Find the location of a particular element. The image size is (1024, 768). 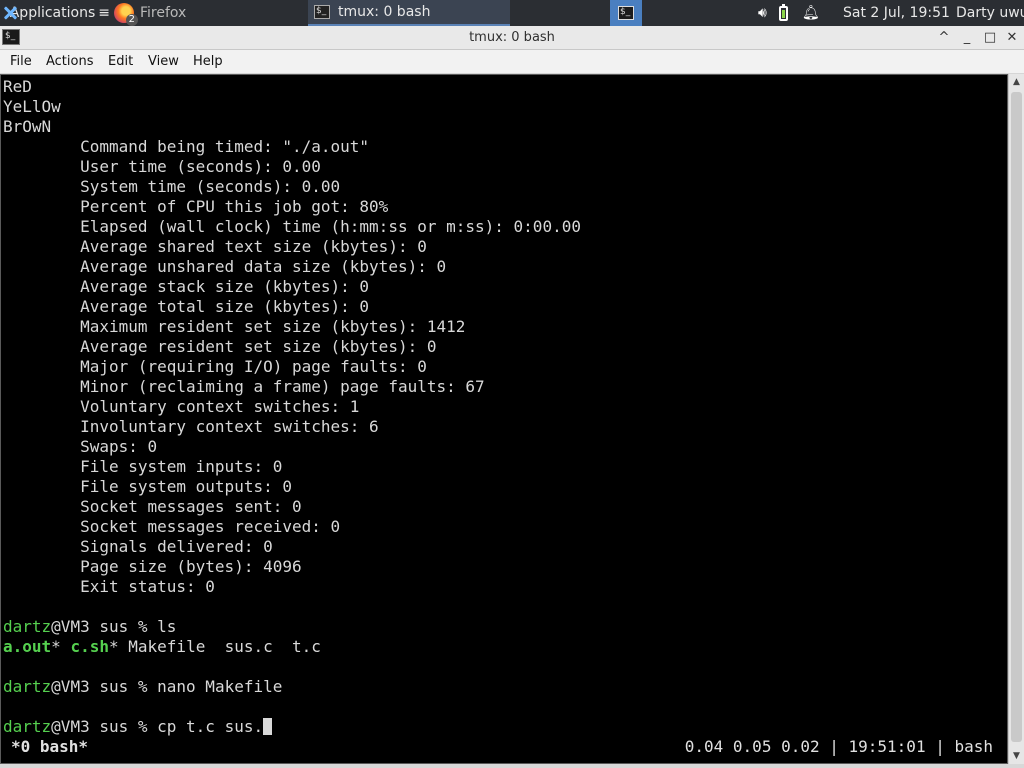

window-titlebar: $_ tmux: 0 bash ^ _ □ ✕ is located at coordinates (512, 38).